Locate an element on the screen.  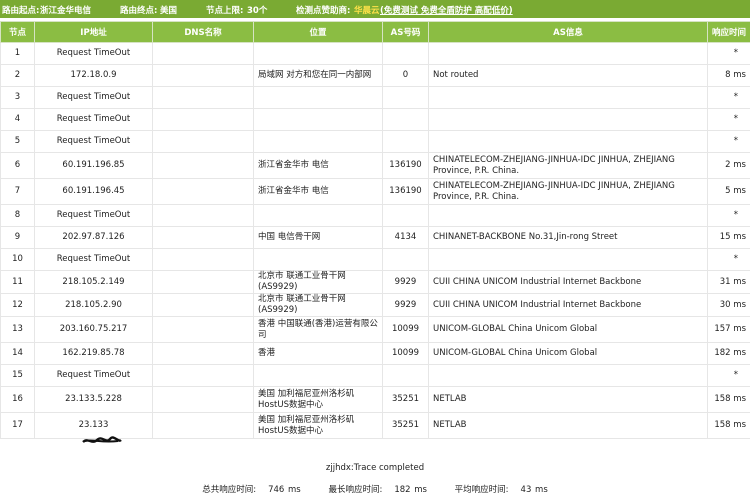
cell-response-time: 31 ms is located at coordinates (728, 282).